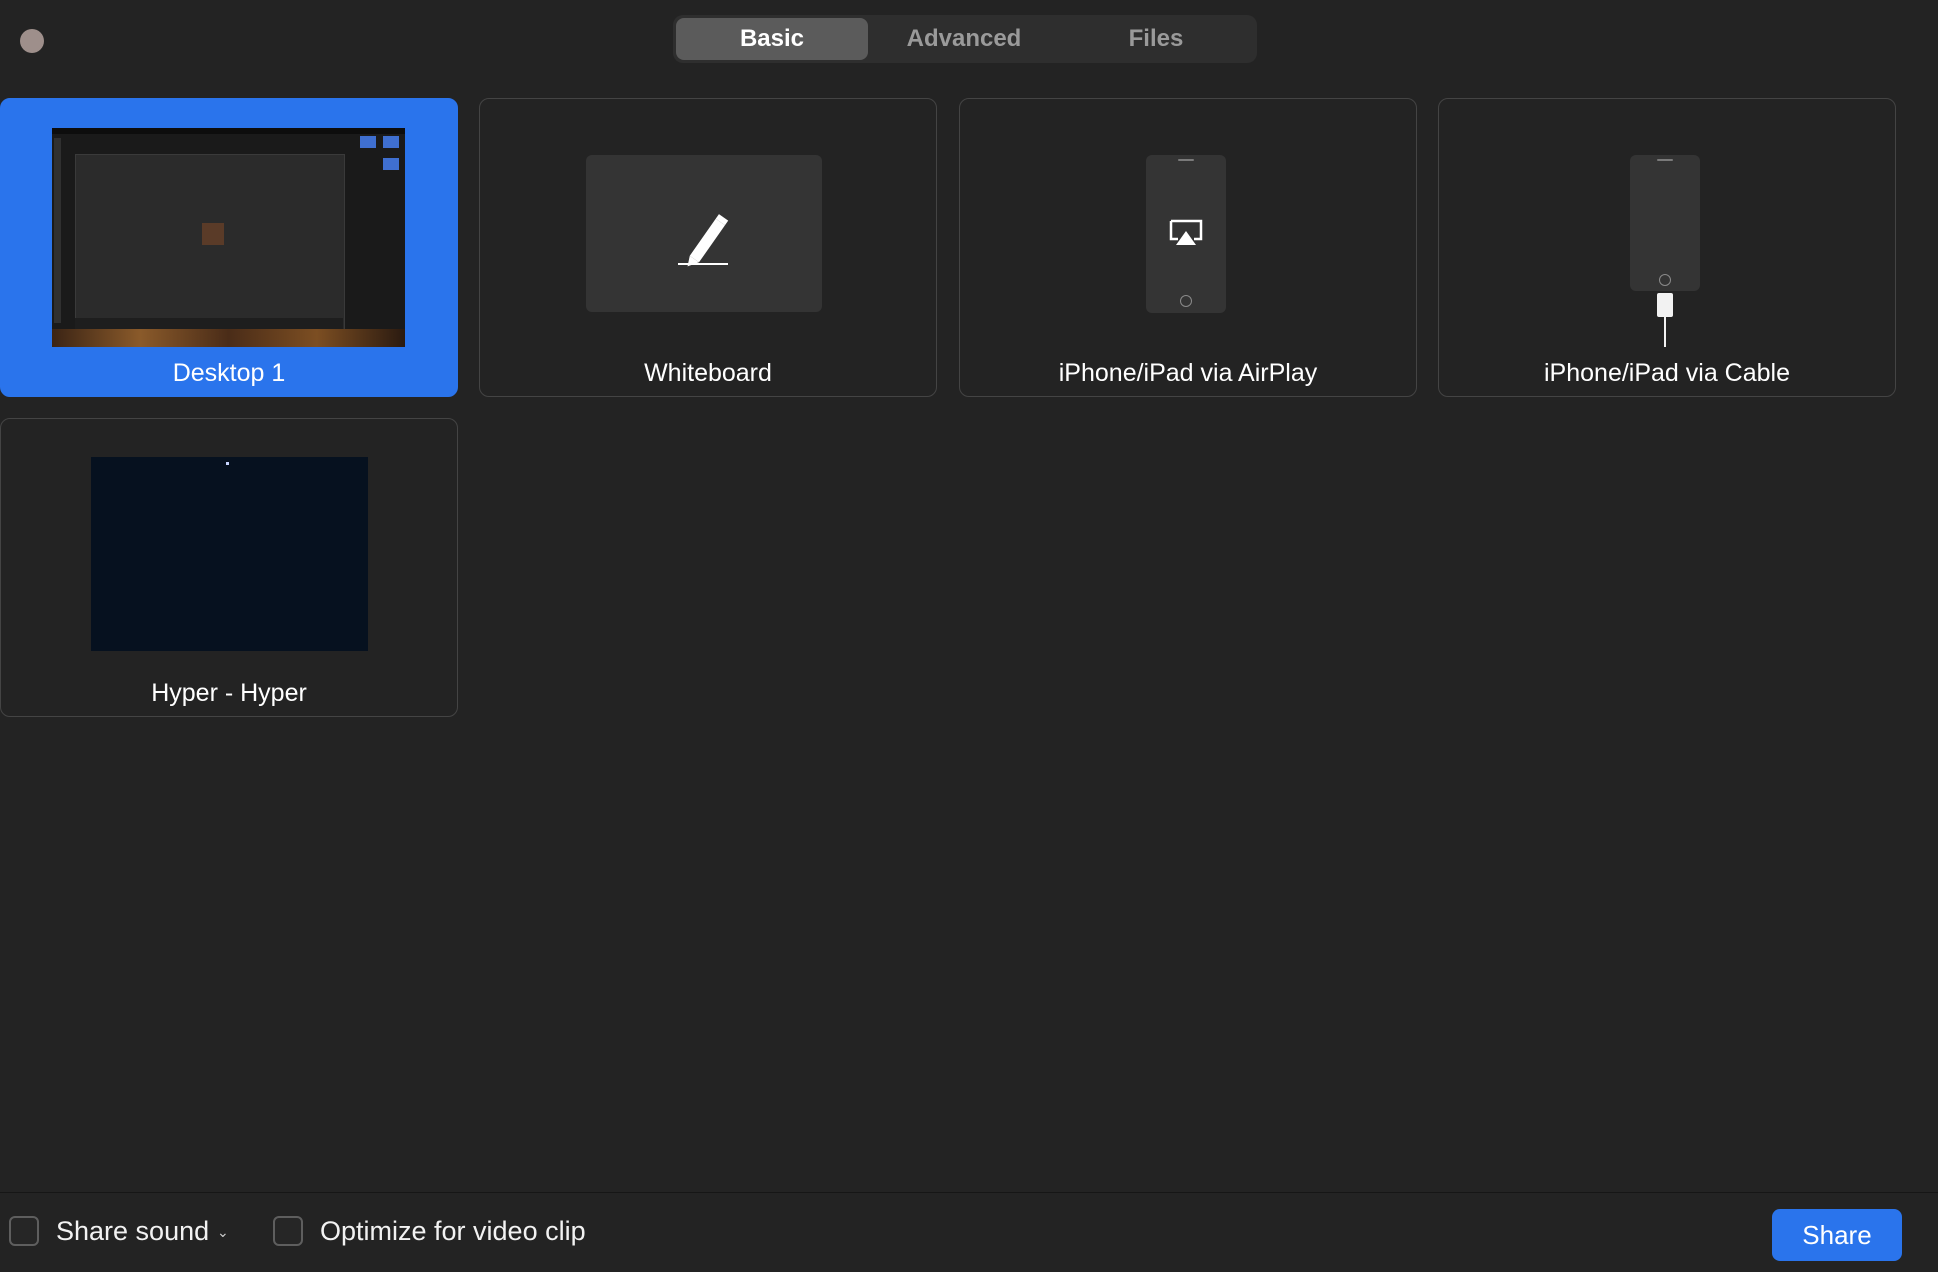 The width and height of the screenshot is (1938, 1272). What do you see at coordinates (57, 230) in the screenshot?
I see `thumb-dock` at bounding box center [57, 230].